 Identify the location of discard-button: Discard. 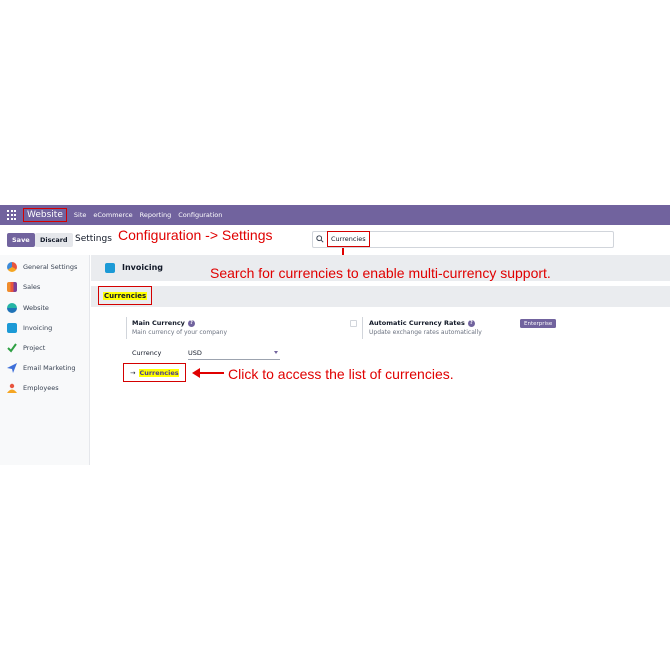
(54, 240).